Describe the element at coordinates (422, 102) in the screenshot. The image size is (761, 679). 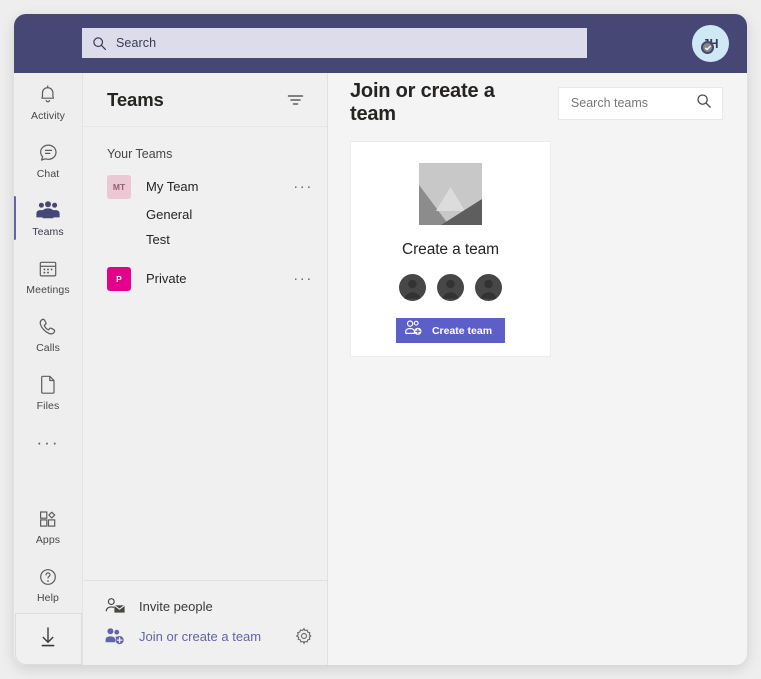
I see `main-title: Join or create a team` at that location.